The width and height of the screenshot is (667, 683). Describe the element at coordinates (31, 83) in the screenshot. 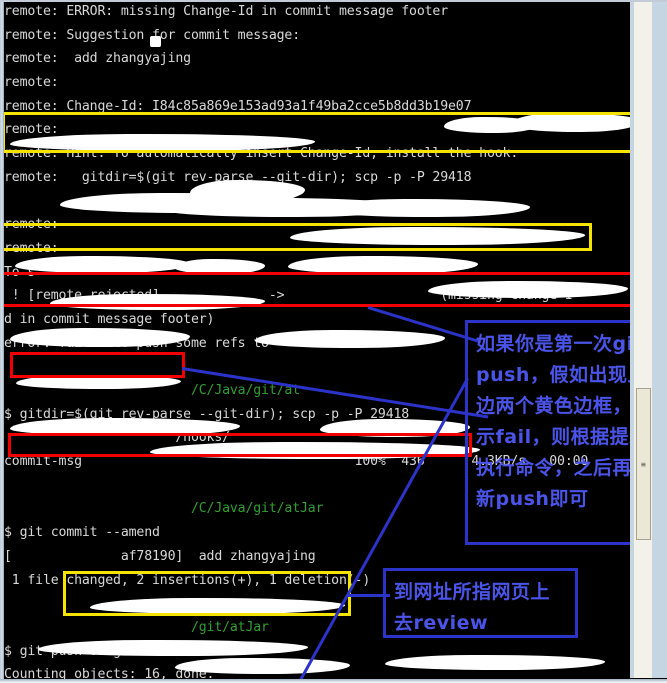

I see `terminal-line: remote:` at that location.